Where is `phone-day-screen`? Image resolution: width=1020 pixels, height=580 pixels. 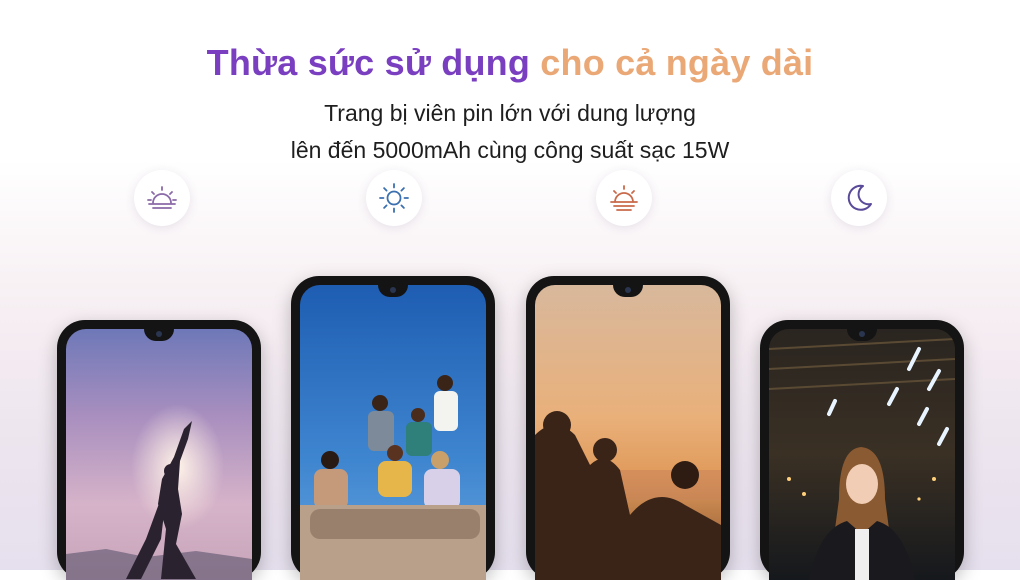
phone-day-screen is located at coordinates (393, 432).